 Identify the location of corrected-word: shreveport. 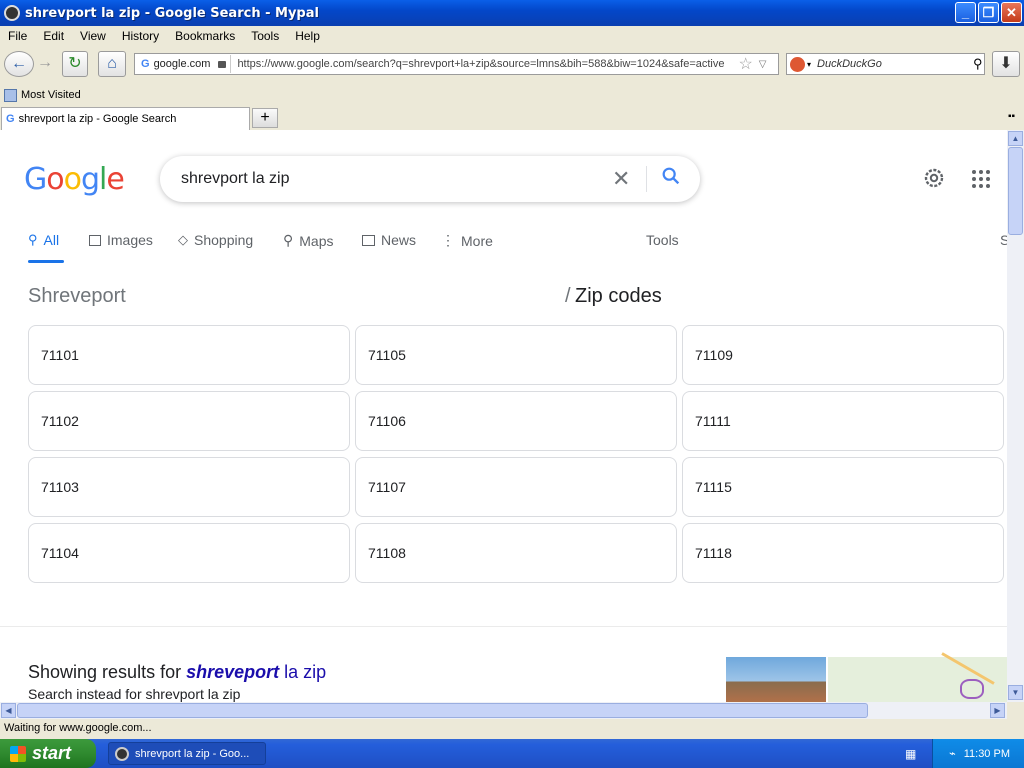
(233, 672).